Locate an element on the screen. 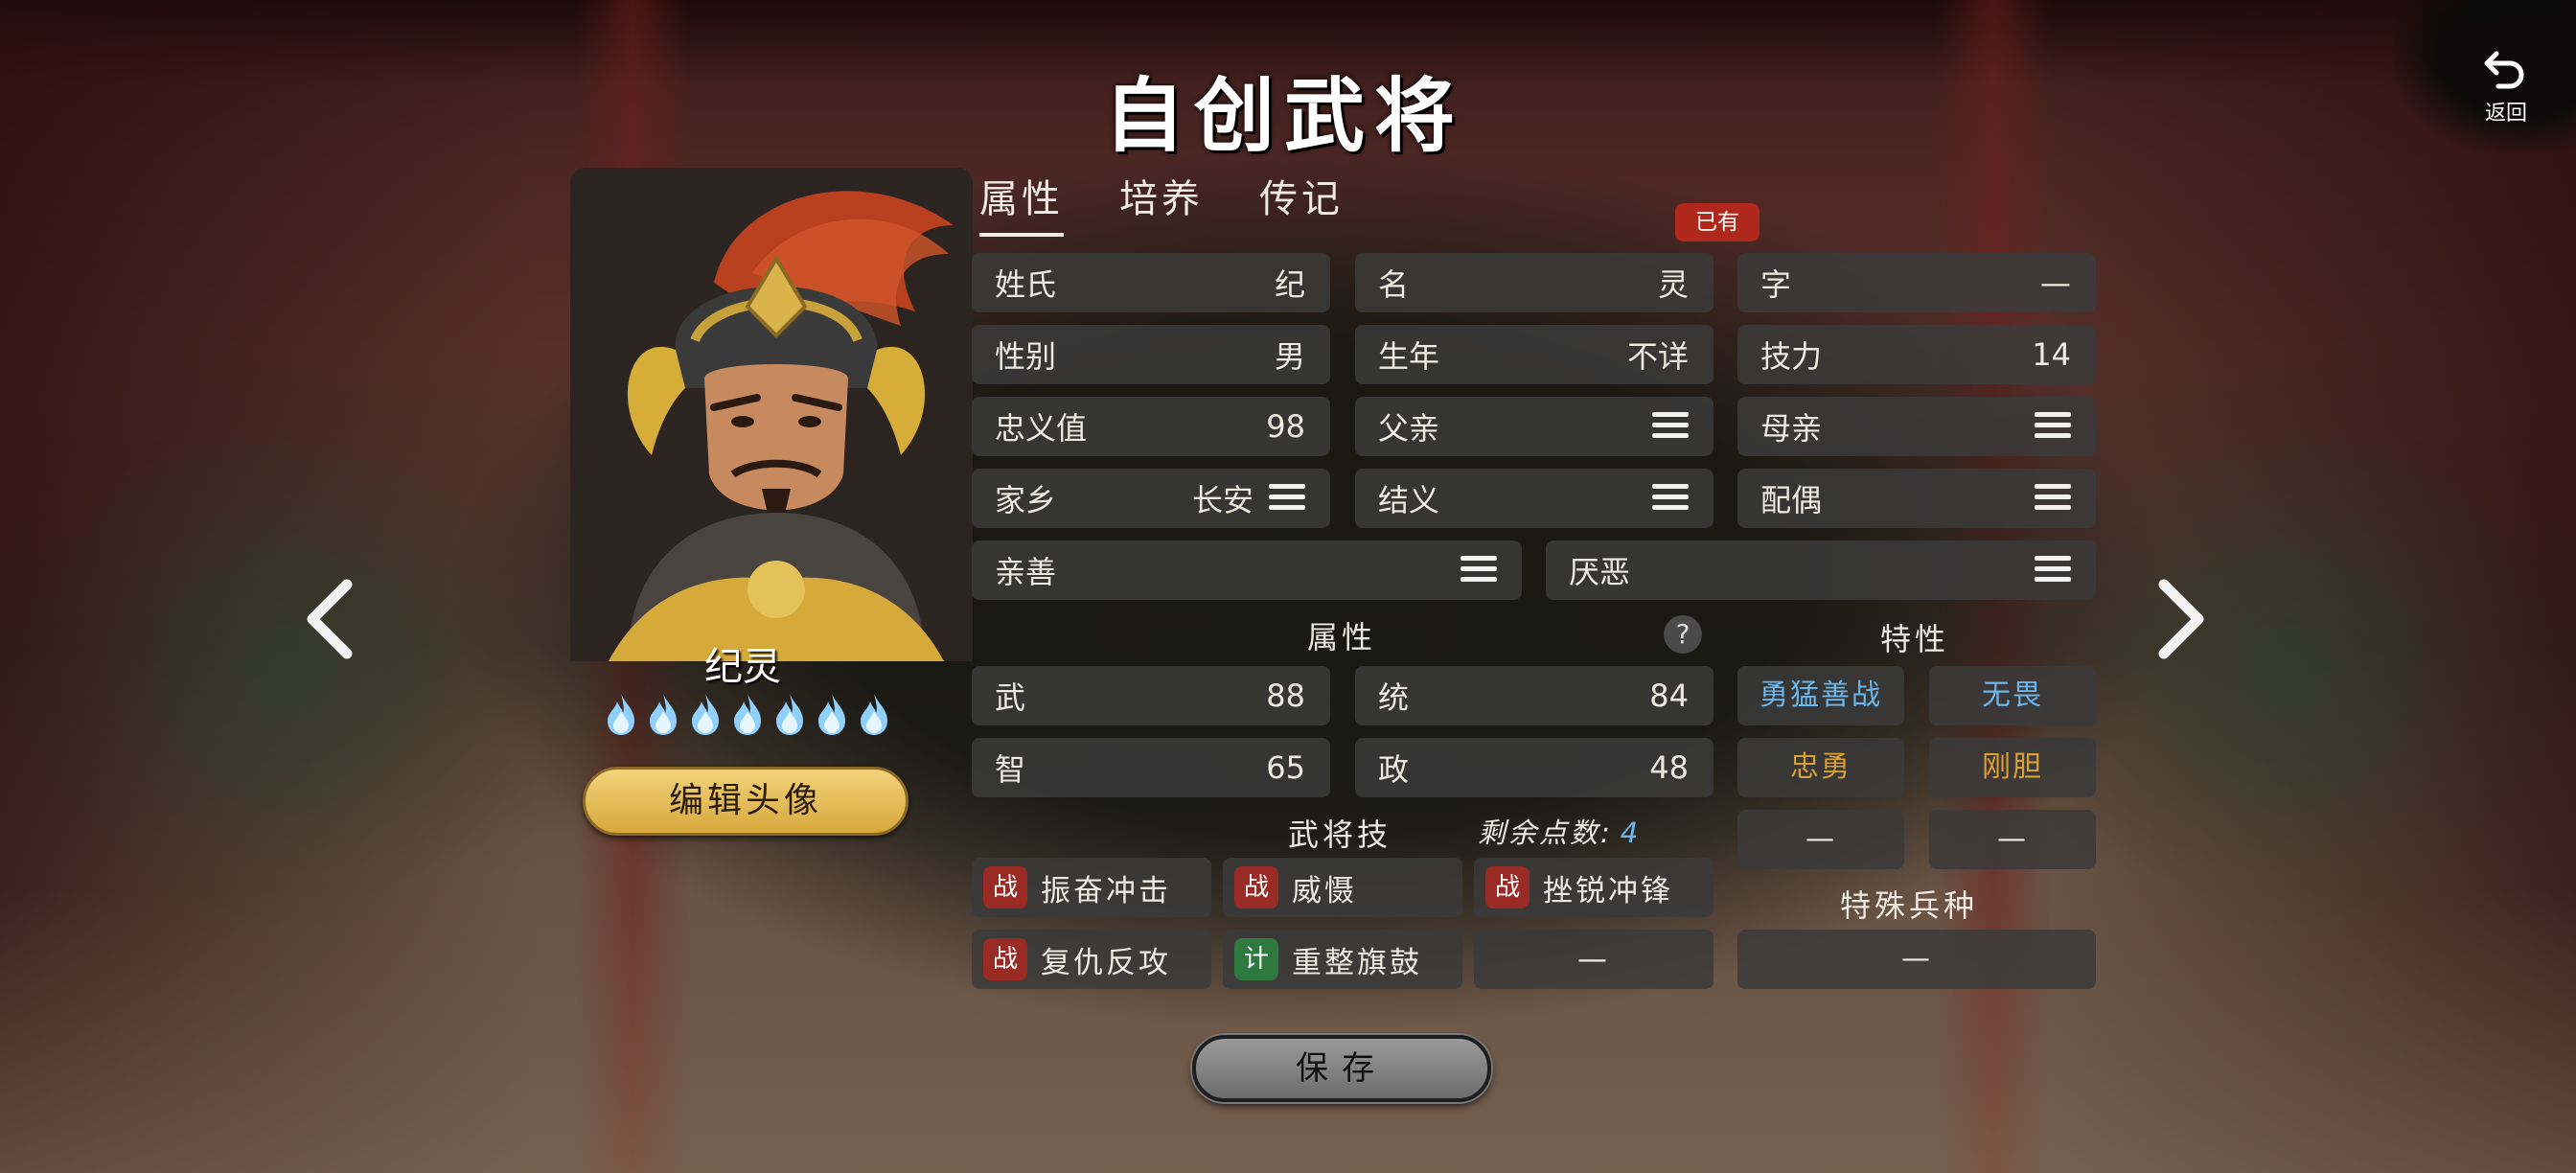  loyalty-label: 忠义值 is located at coordinates (1041, 428).